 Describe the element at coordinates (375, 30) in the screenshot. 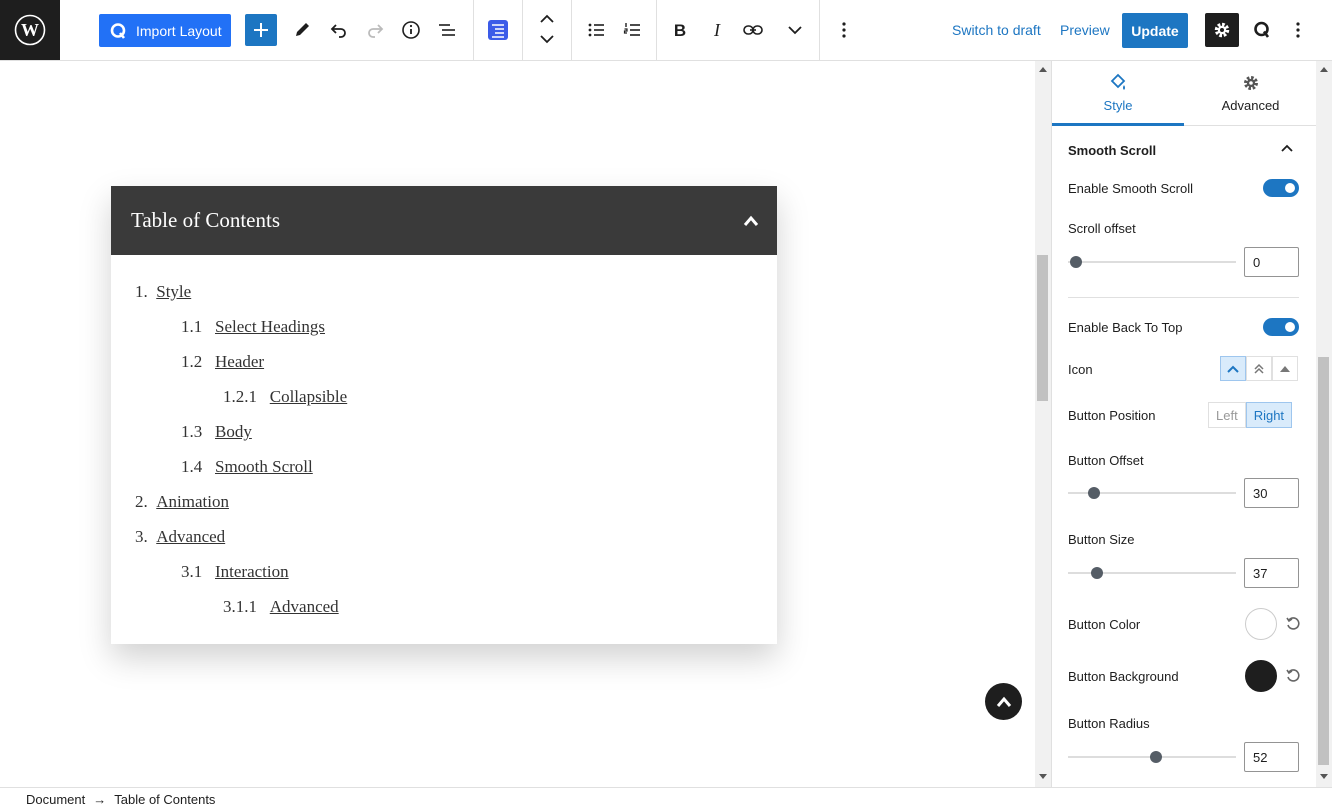

I see `redo-button` at that location.